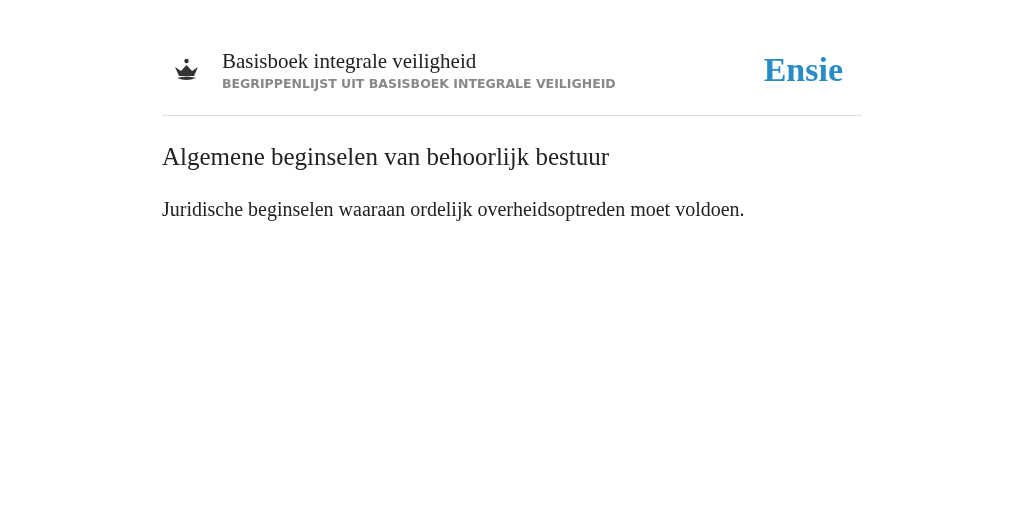 Image resolution: width=1024 pixels, height=512 pixels. I want to click on site-subtitle: BEGRIPPENLIJST UIT BASISBOEK INTEGRALE VEILIGHEID, so click(419, 83).